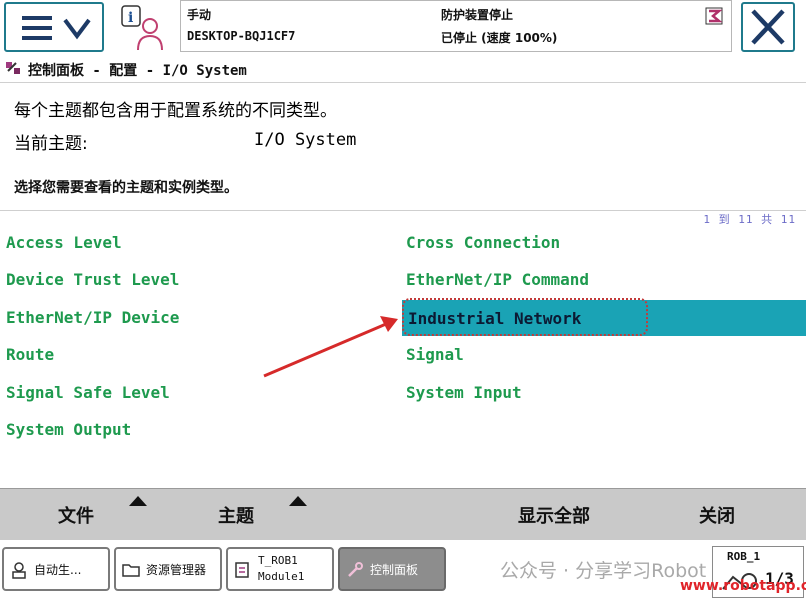 The image size is (806, 599). Describe the element at coordinates (241, 36) in the screenshot. I see `system-name: DESKTOP-BQJ1CF7` at that location.